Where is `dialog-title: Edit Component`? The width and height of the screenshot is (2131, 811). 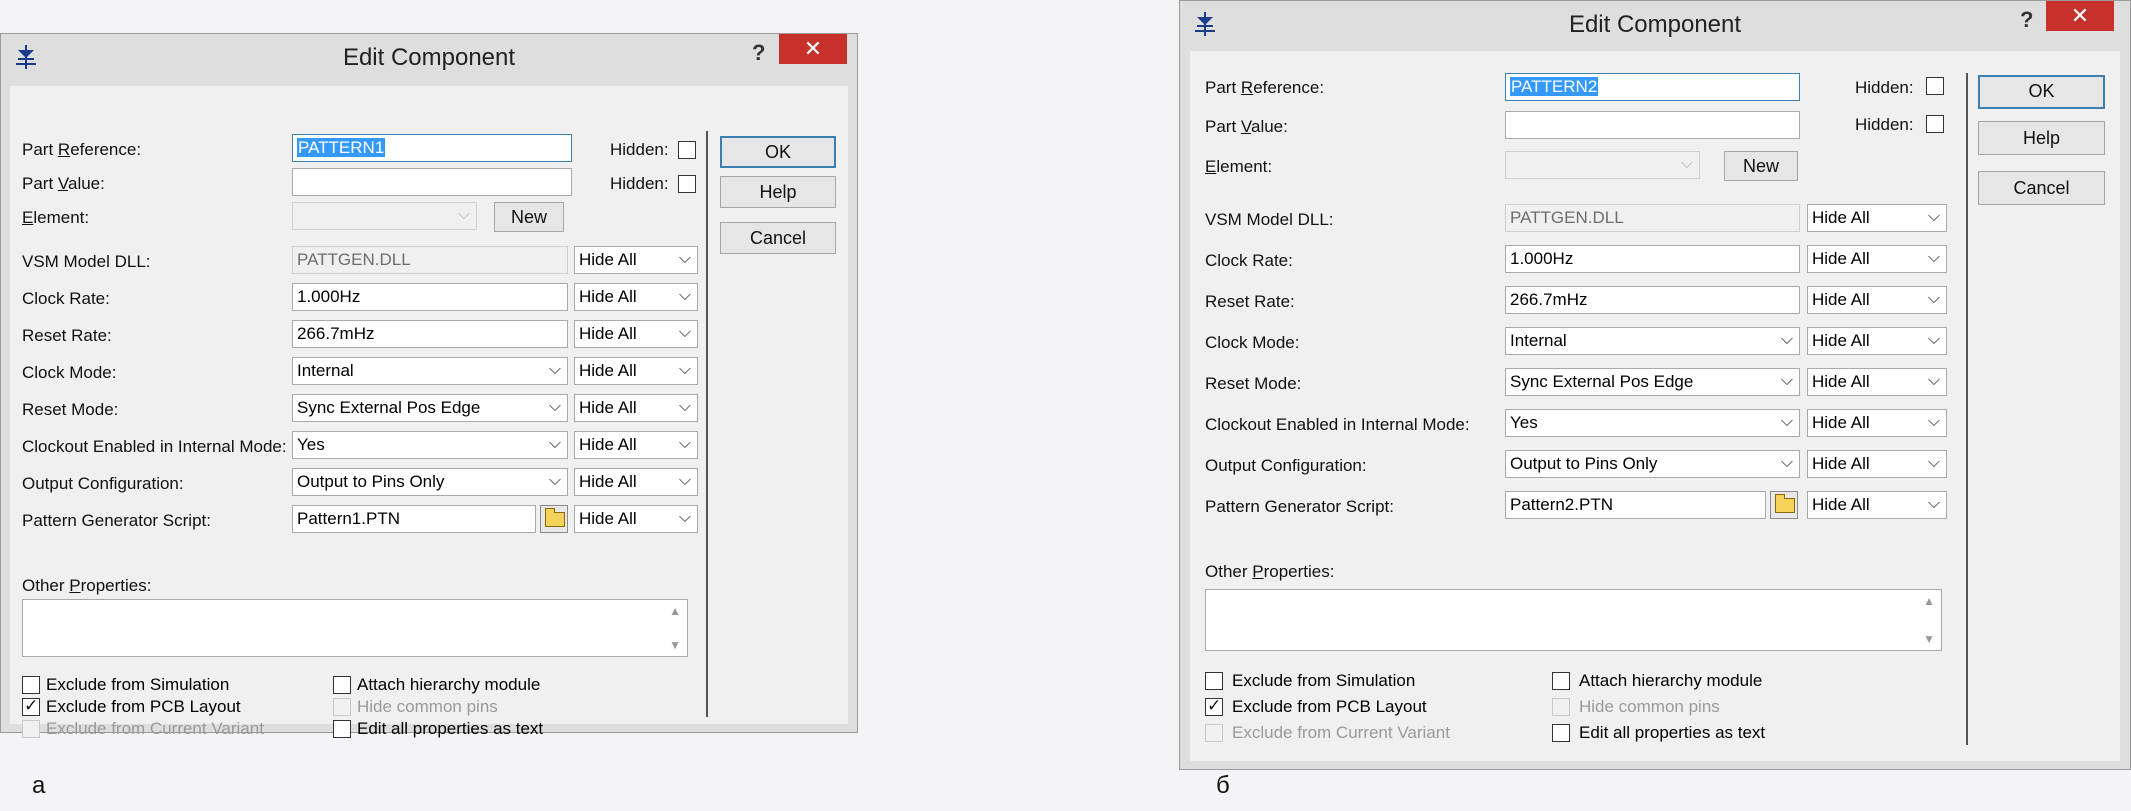
dialog-title: Edit Component is located at coordinates (1655, 24).